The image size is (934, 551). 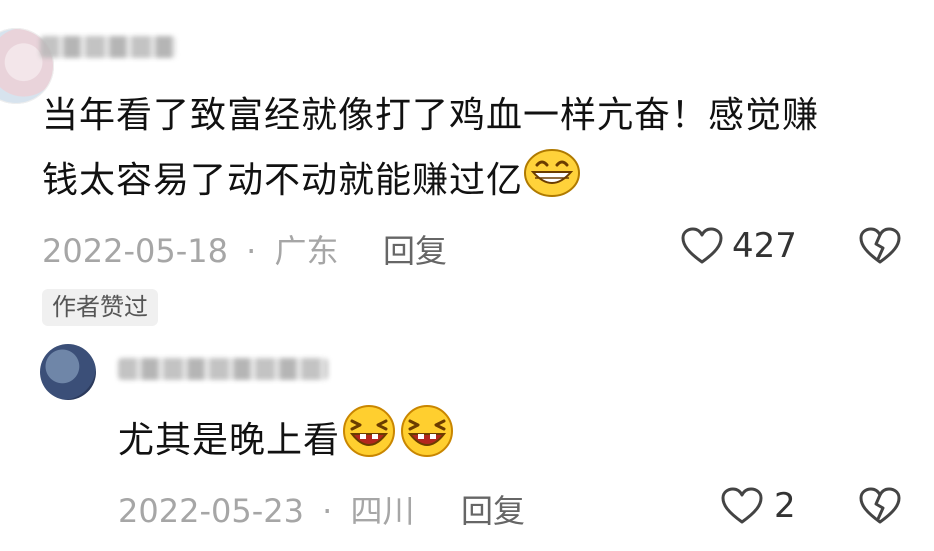 I want to click on comment-line-1: 当年看了致富经就像打了鸡血一样亢奋！感觉赚, so click(x=431, y=115).